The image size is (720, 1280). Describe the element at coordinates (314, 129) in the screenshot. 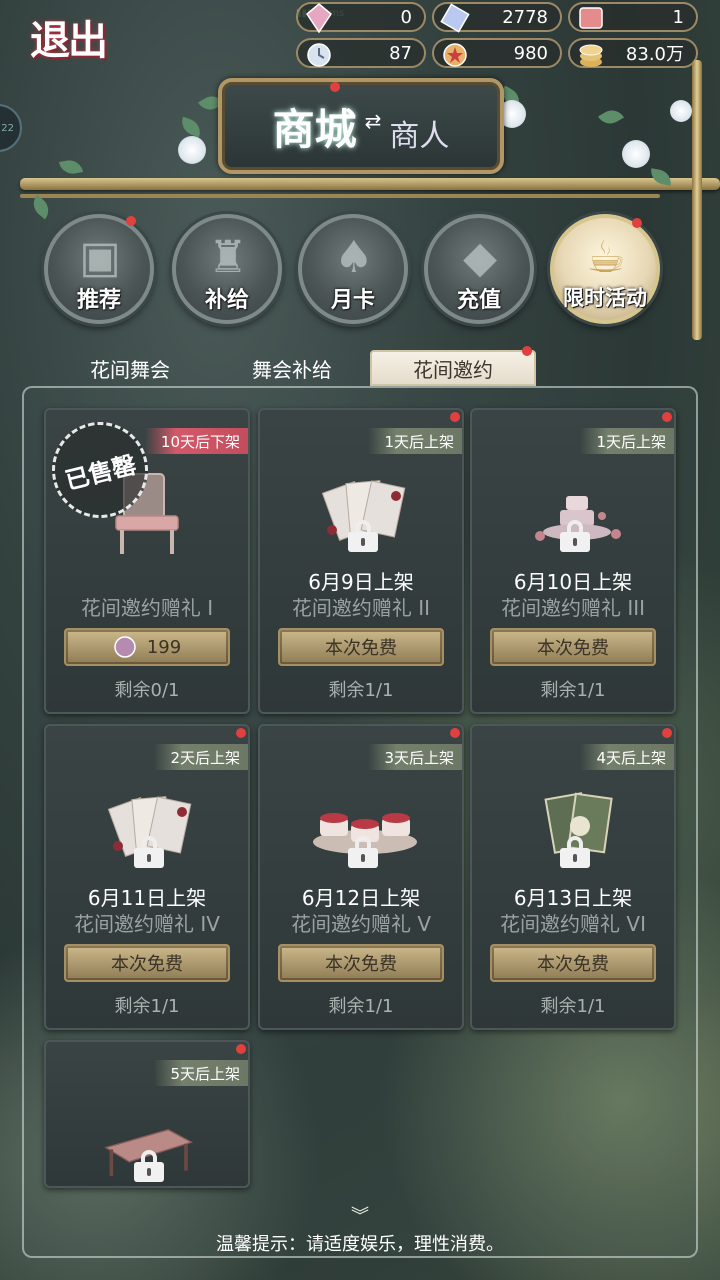

I see `shop-title: 商城` at that location.